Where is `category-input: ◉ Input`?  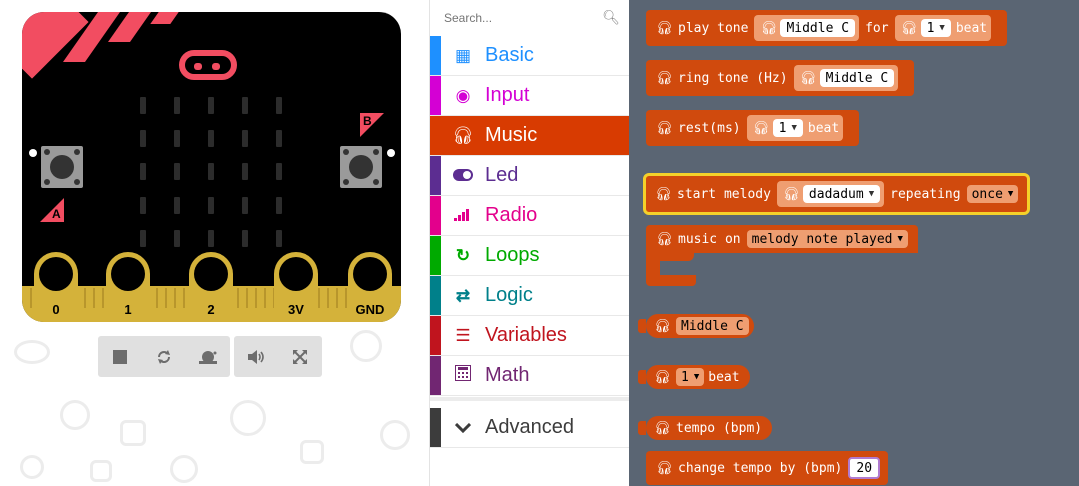
category-input: ◉ Input is located at coordinates (530, 96).